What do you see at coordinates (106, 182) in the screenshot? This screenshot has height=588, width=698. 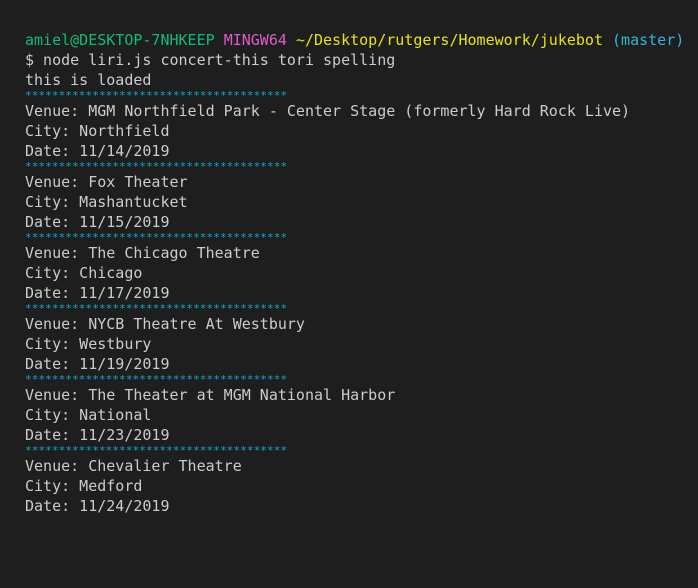 I see `event-venue: Venue: Fox Theater` at bounding box center [106, 182].